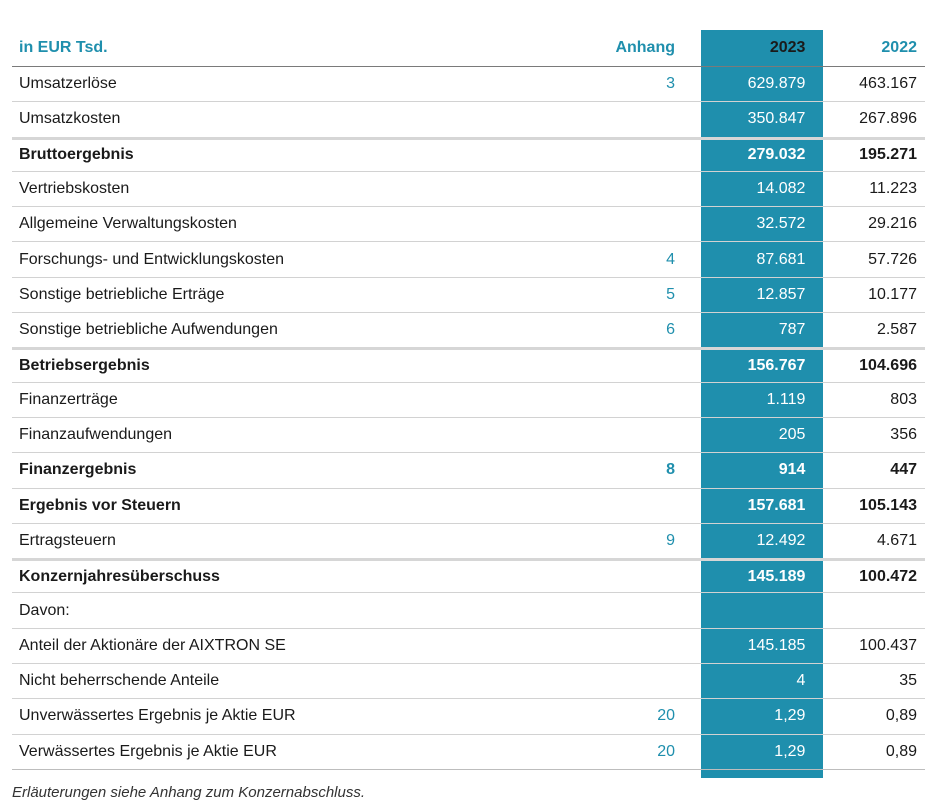 The width and height of the screenshot is (930, 806). I want to click on row-note-ref: 4, so click(670, 259).